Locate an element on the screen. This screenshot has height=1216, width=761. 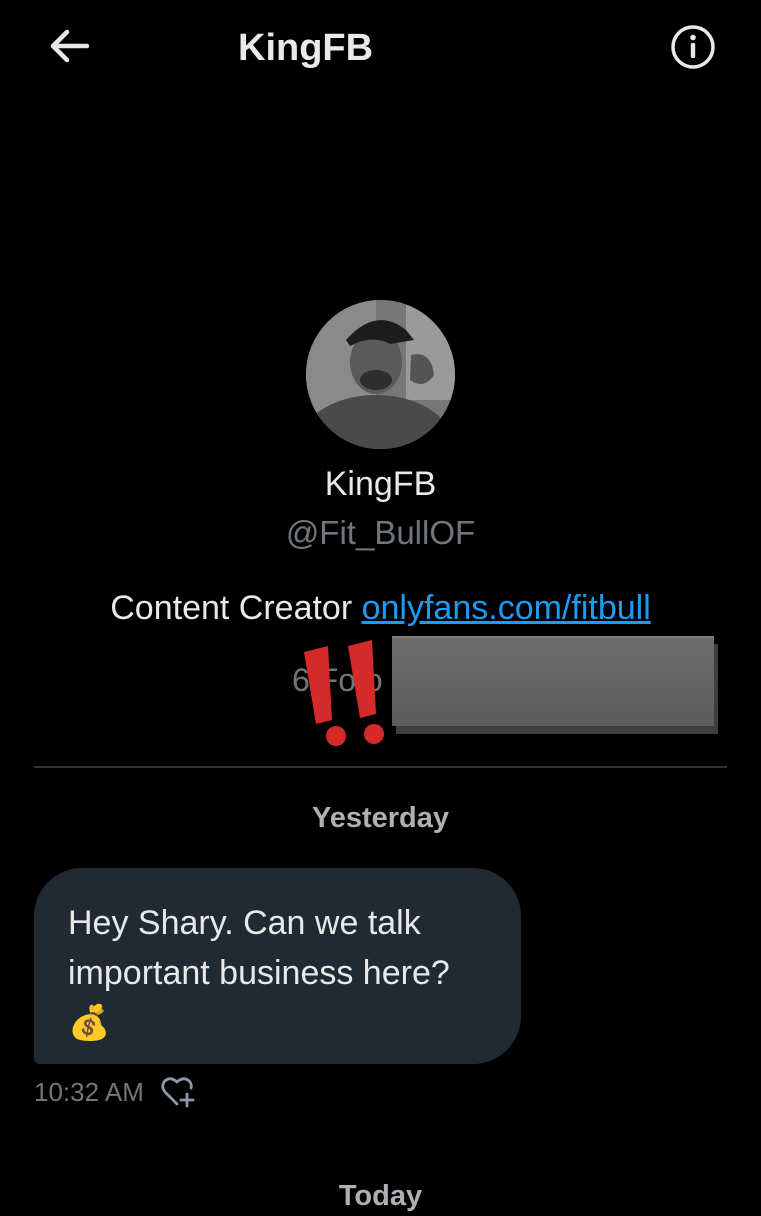
avatar-photo is located at coordinates (380, 374).